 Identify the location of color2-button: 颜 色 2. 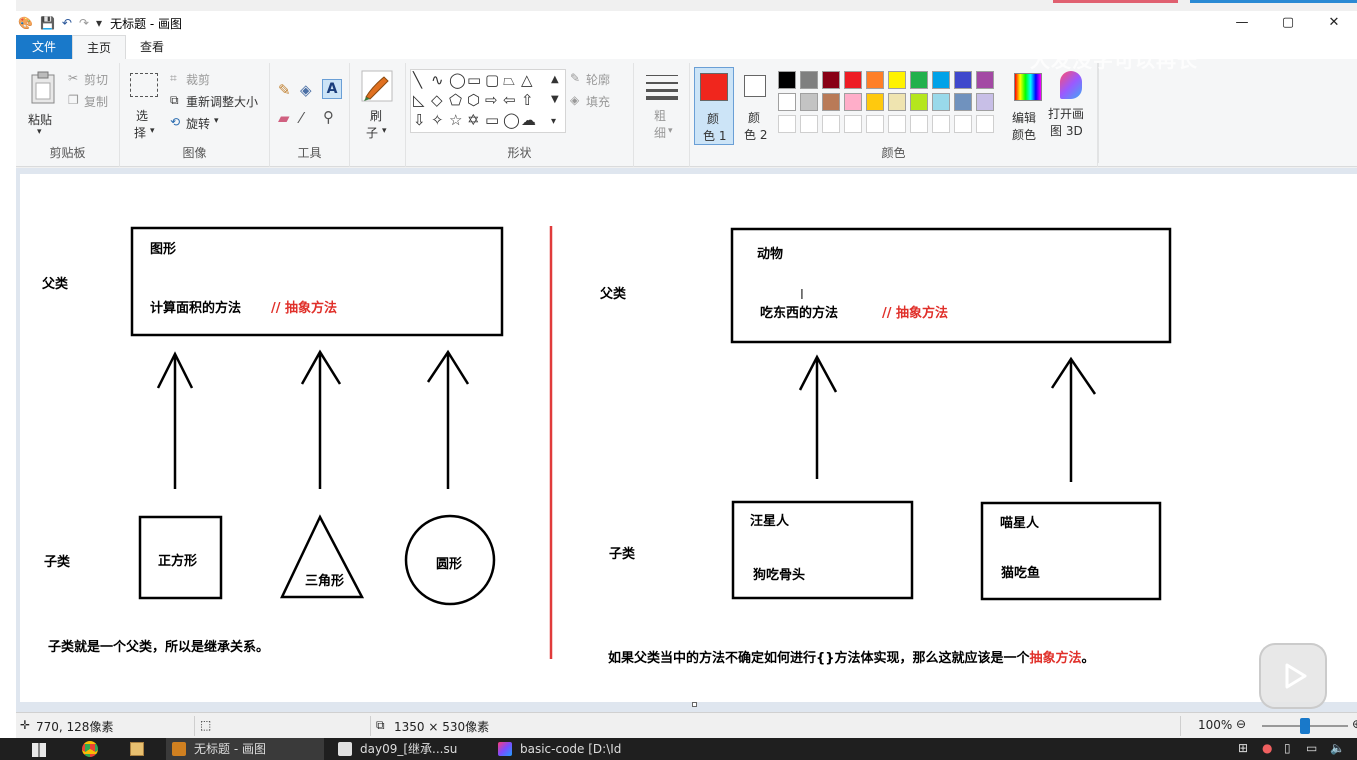
(756, 106).